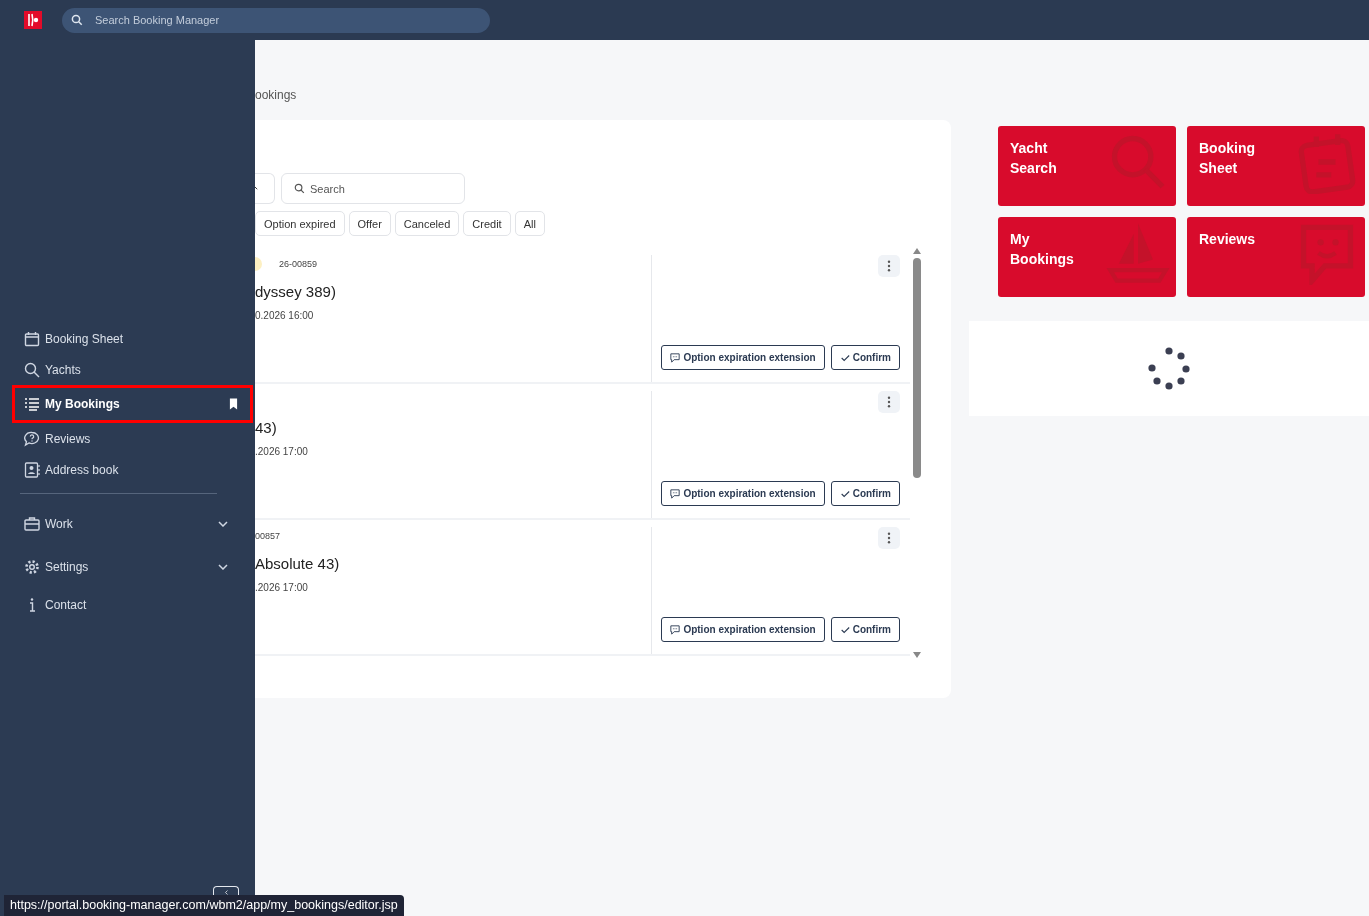  Describe the element at coordinates (453, 291) in the screenshot. I see `booking-title: dyssey 389)` at that location.